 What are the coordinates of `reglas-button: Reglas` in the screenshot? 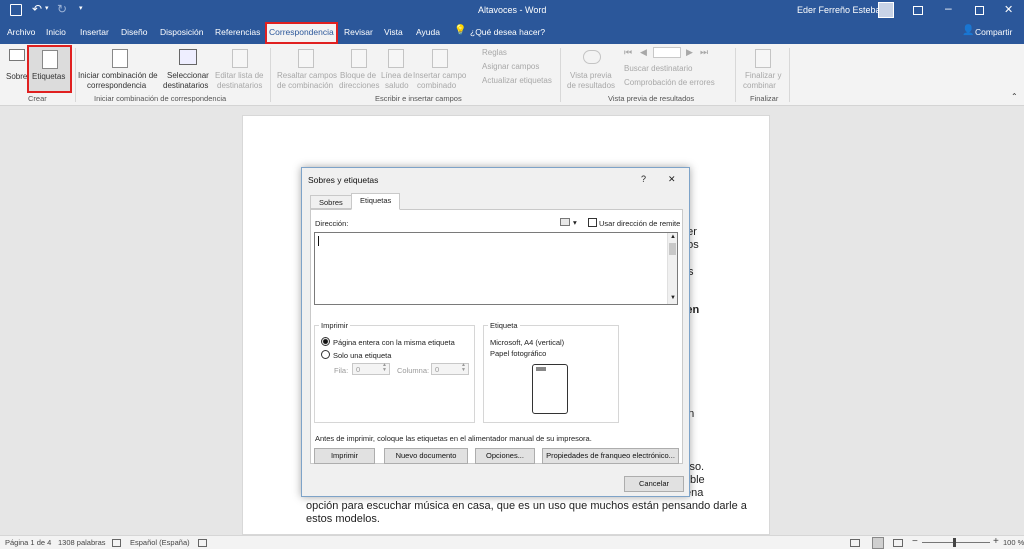 It's located at (494, 52).